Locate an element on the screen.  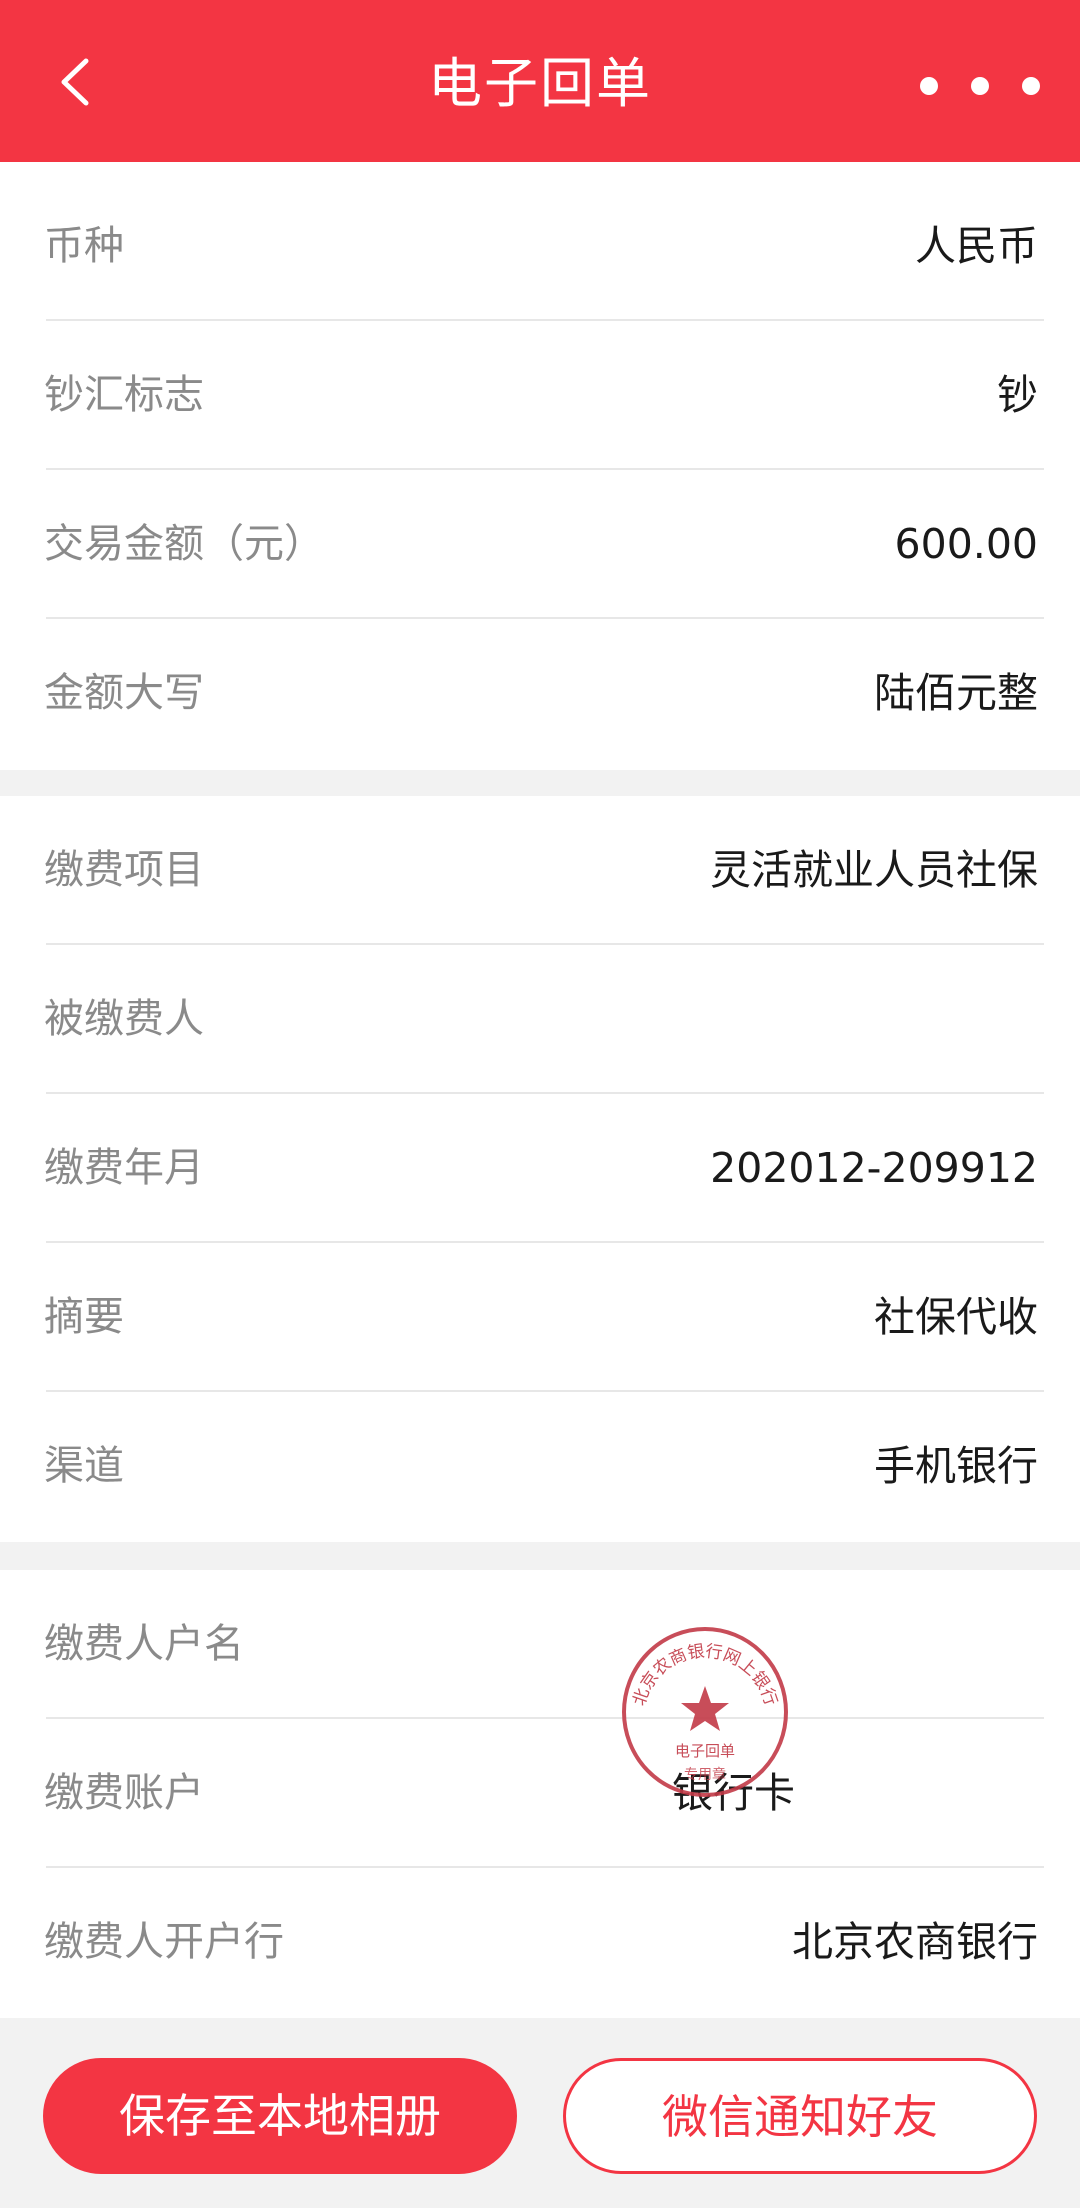
wechat-notify-button: 微信通知好友 is located at coordinates (800, 2116).